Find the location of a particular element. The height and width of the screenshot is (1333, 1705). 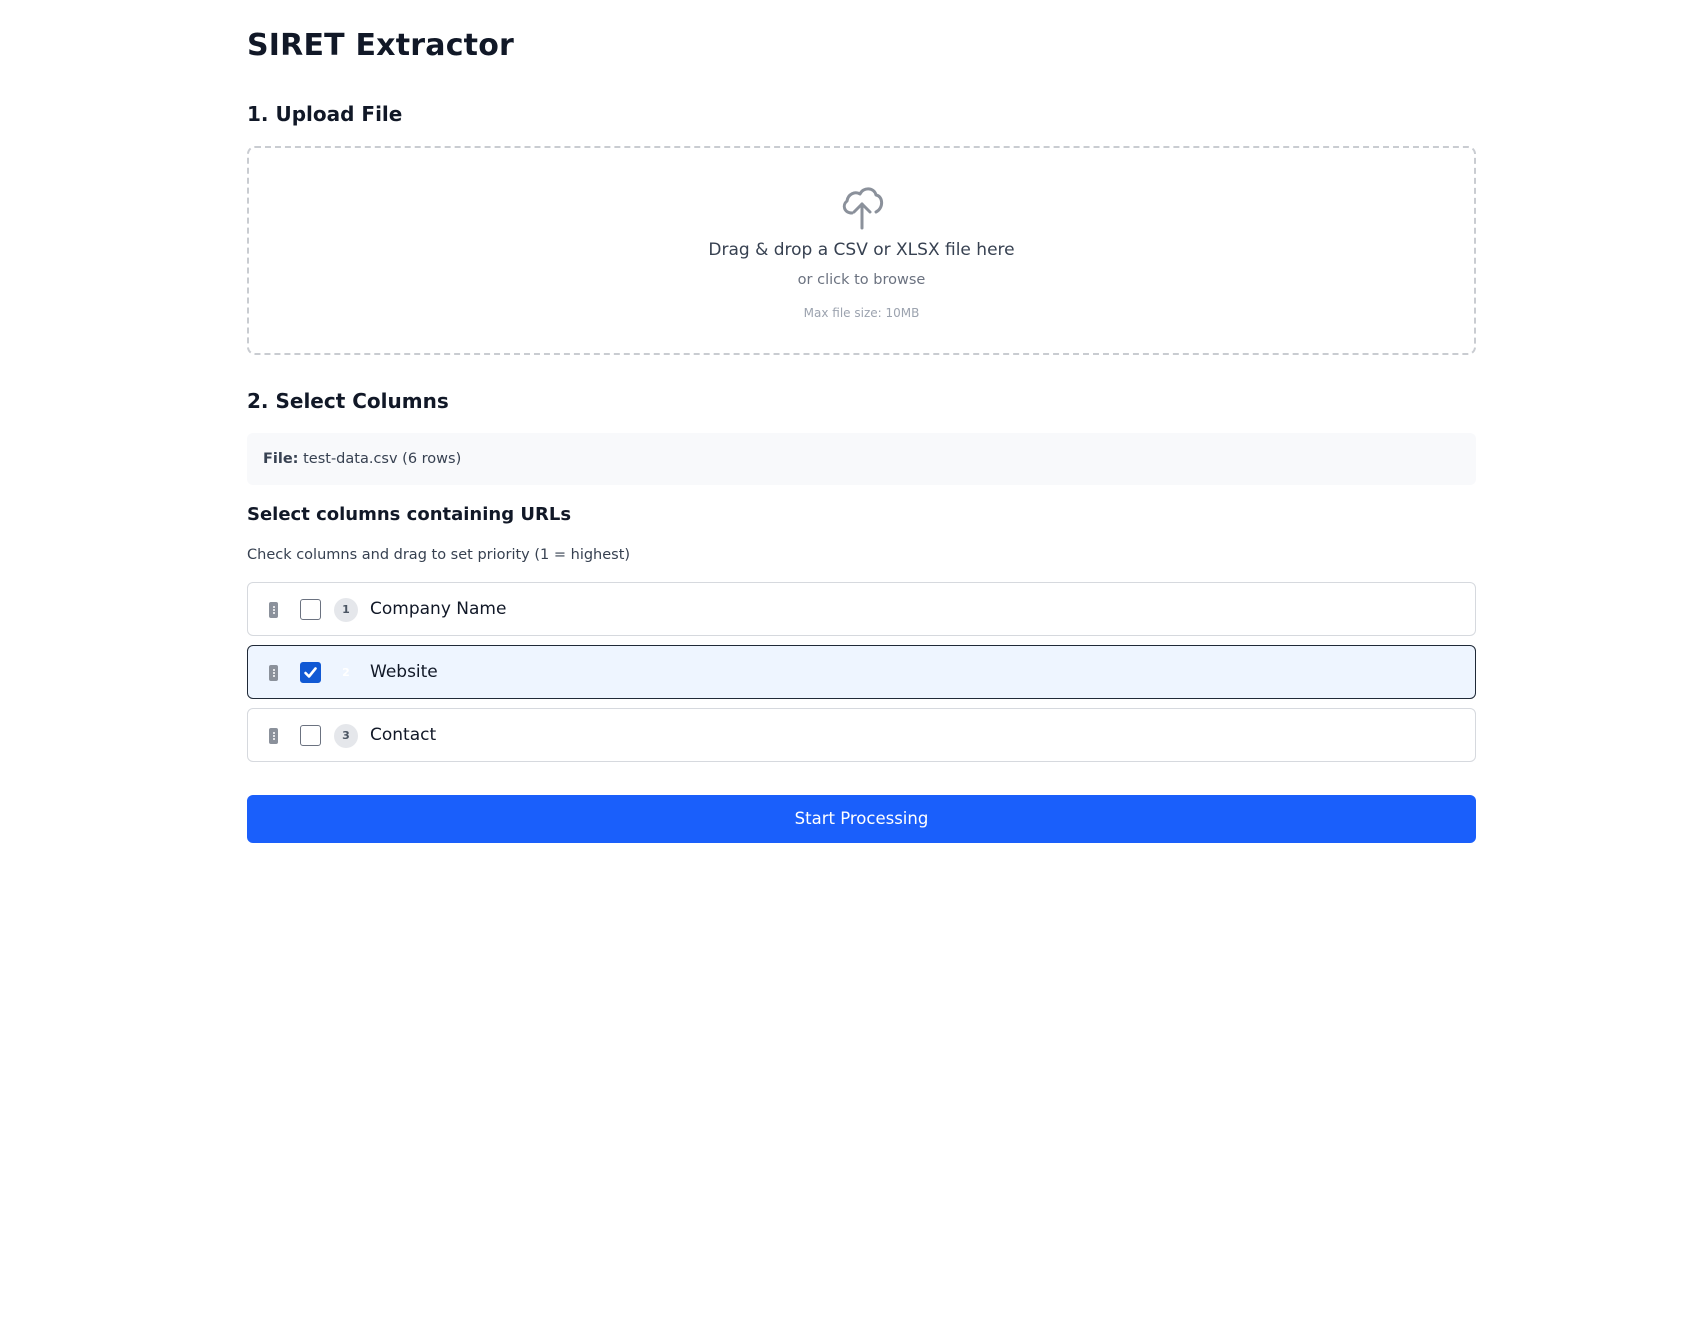

dropzone-browse-text: or click to browse is located at coordinates (861, 280).